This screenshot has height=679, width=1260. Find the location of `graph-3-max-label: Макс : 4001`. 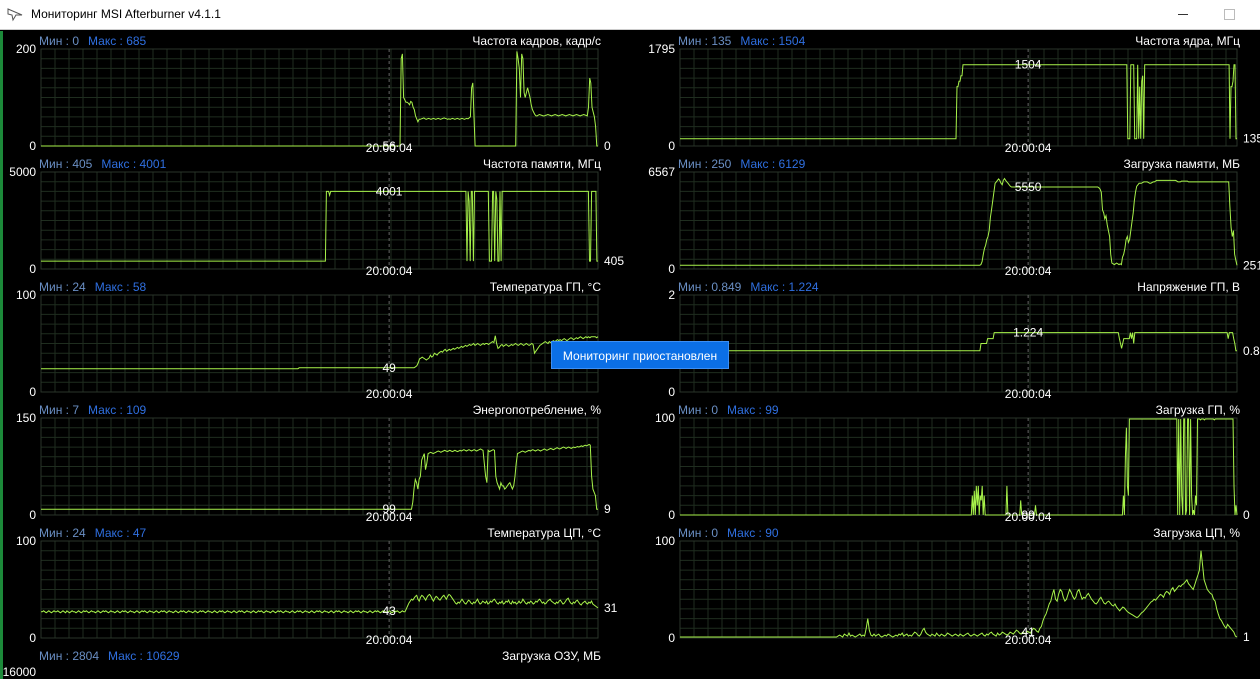

graph-3-max-label: Макс : 4001 is located at coordinates (133, 164).